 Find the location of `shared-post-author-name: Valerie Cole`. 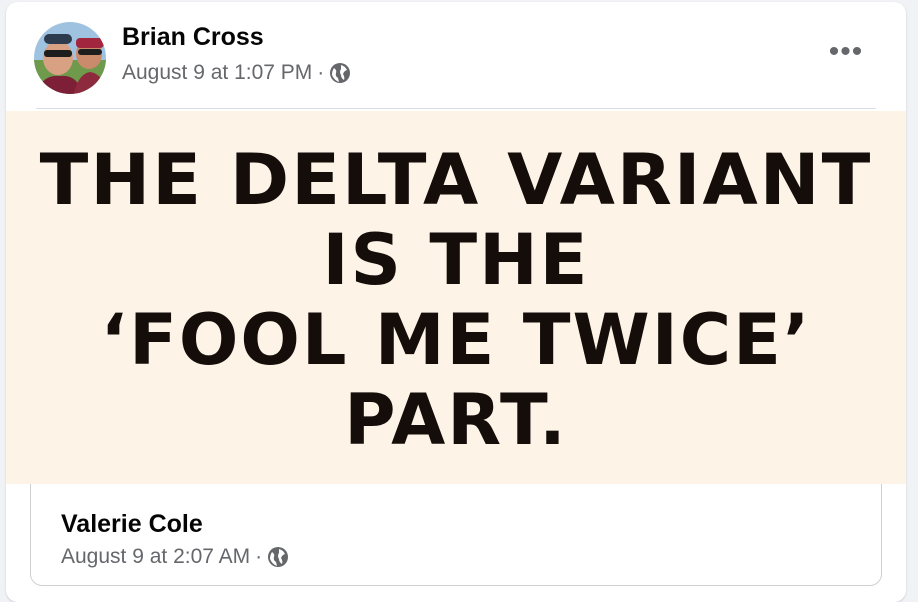

shared-post-author-name: Valerie Cole is located at coordinates (132, 524).